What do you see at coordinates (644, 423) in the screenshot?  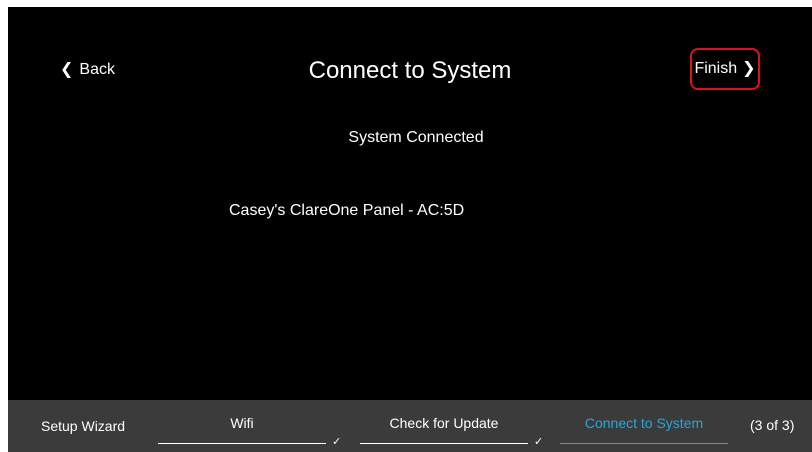 I see `step-label: Connect to System` at bounding box center [644, 423].